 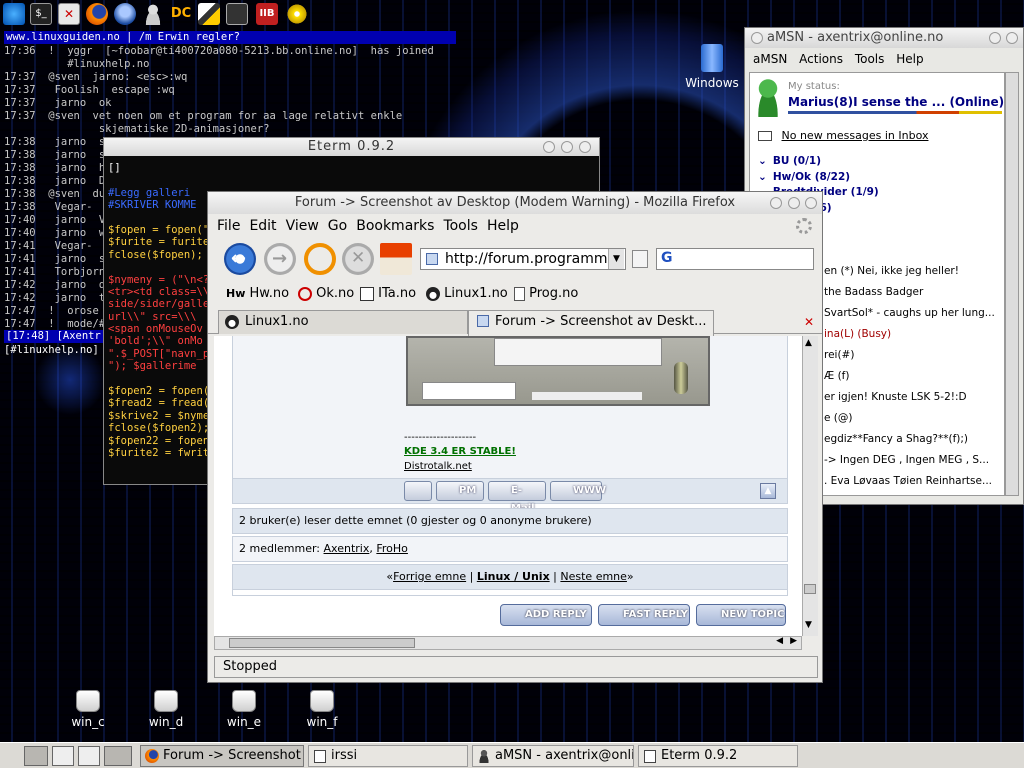 I want to click on kde-link: KDE 3.4 ER STABLE!, so click(x=460, y=451).